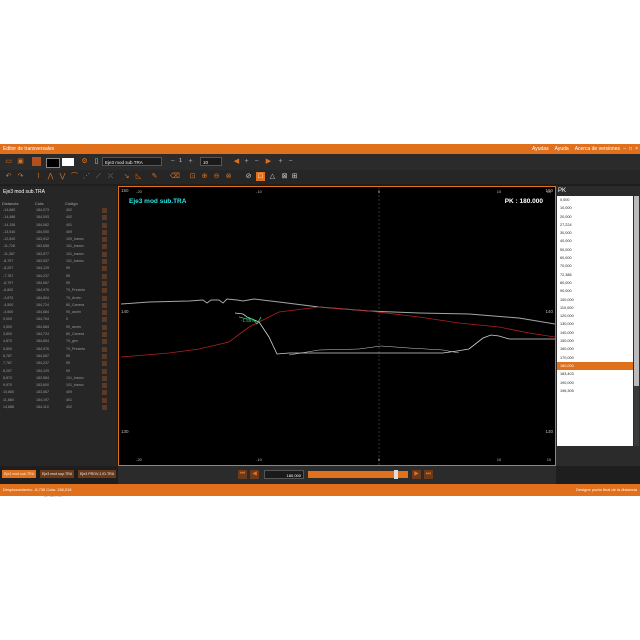 Image resolution: width=640 pixels, height=640 pixels. Describe the element at coordinates (394, 333) in the screenshot. I see `ground-profile-line` at that location.